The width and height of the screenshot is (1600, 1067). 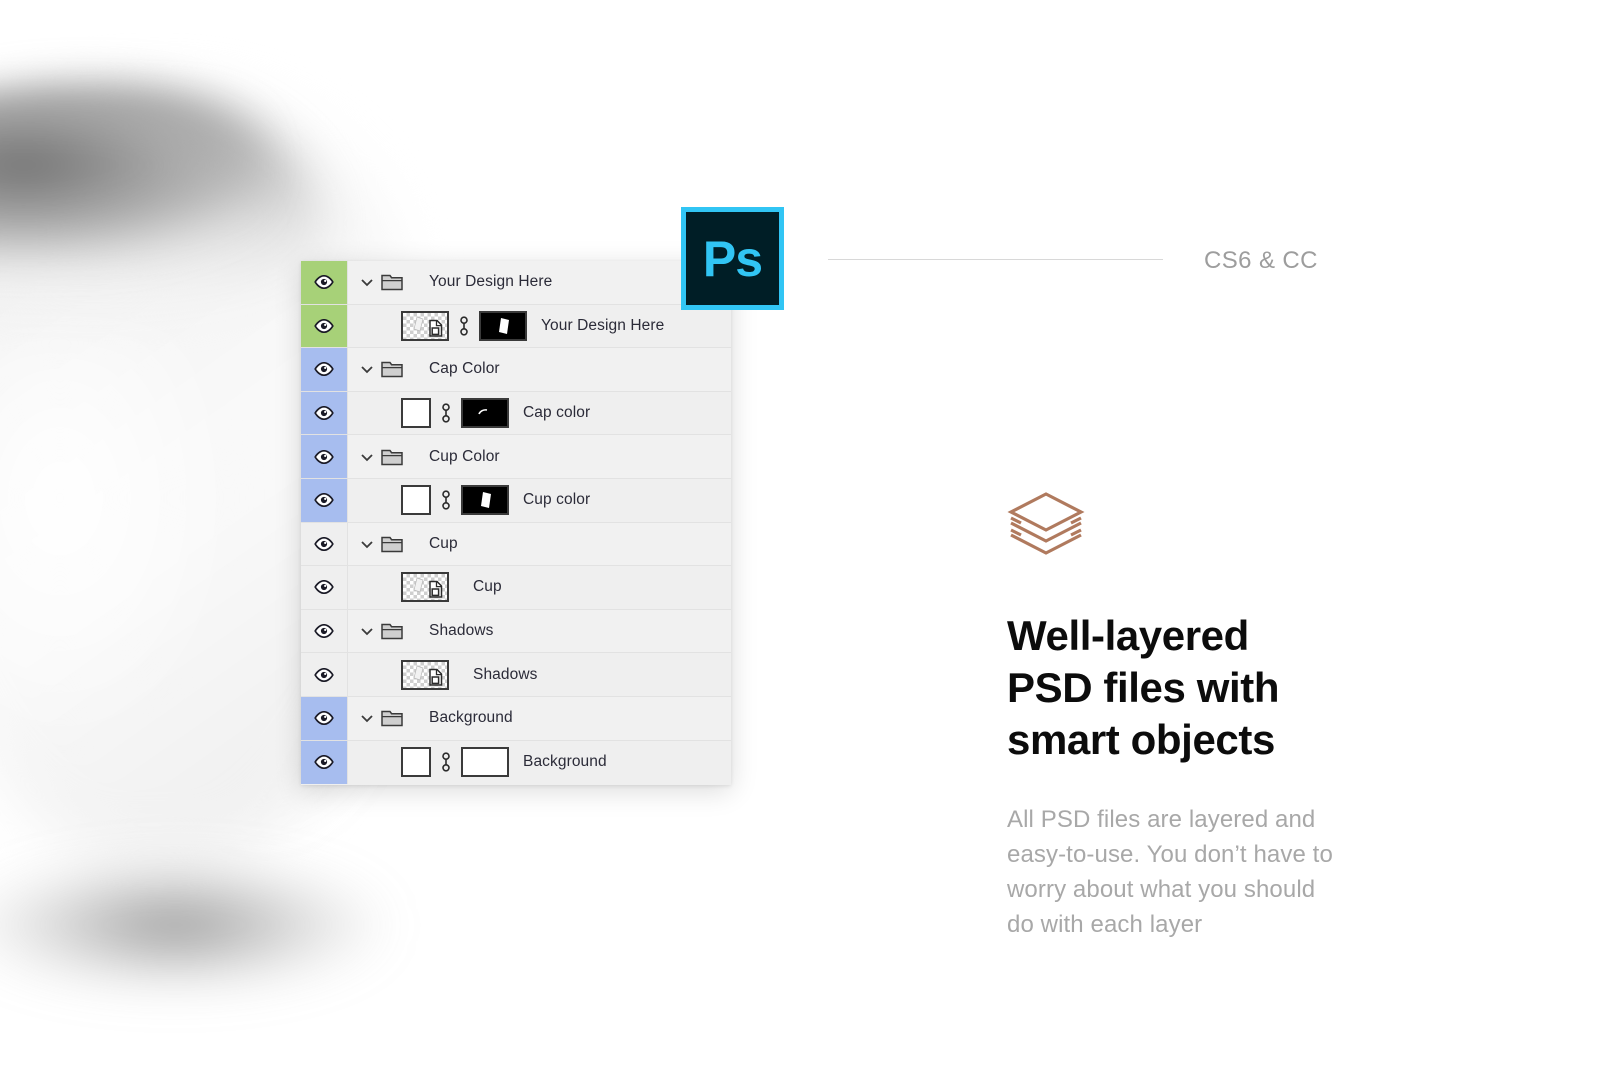 What do you see at coordinates (1261, 260) in the screenshot?
I see `version-label: CS6 & CC` at bounding box center [1261, 260].